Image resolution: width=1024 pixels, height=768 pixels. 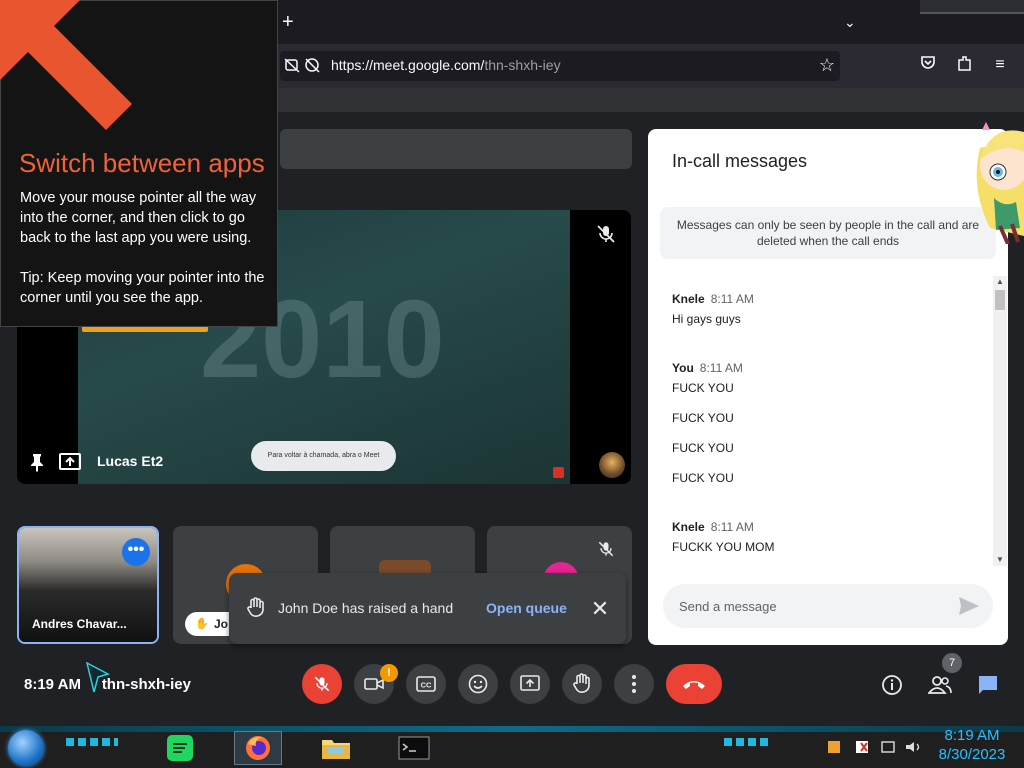 What do you see at coordinates (389, 673) in the screenshot?
I see `camera-alert-badge: !` at bounding box center [389, 673].